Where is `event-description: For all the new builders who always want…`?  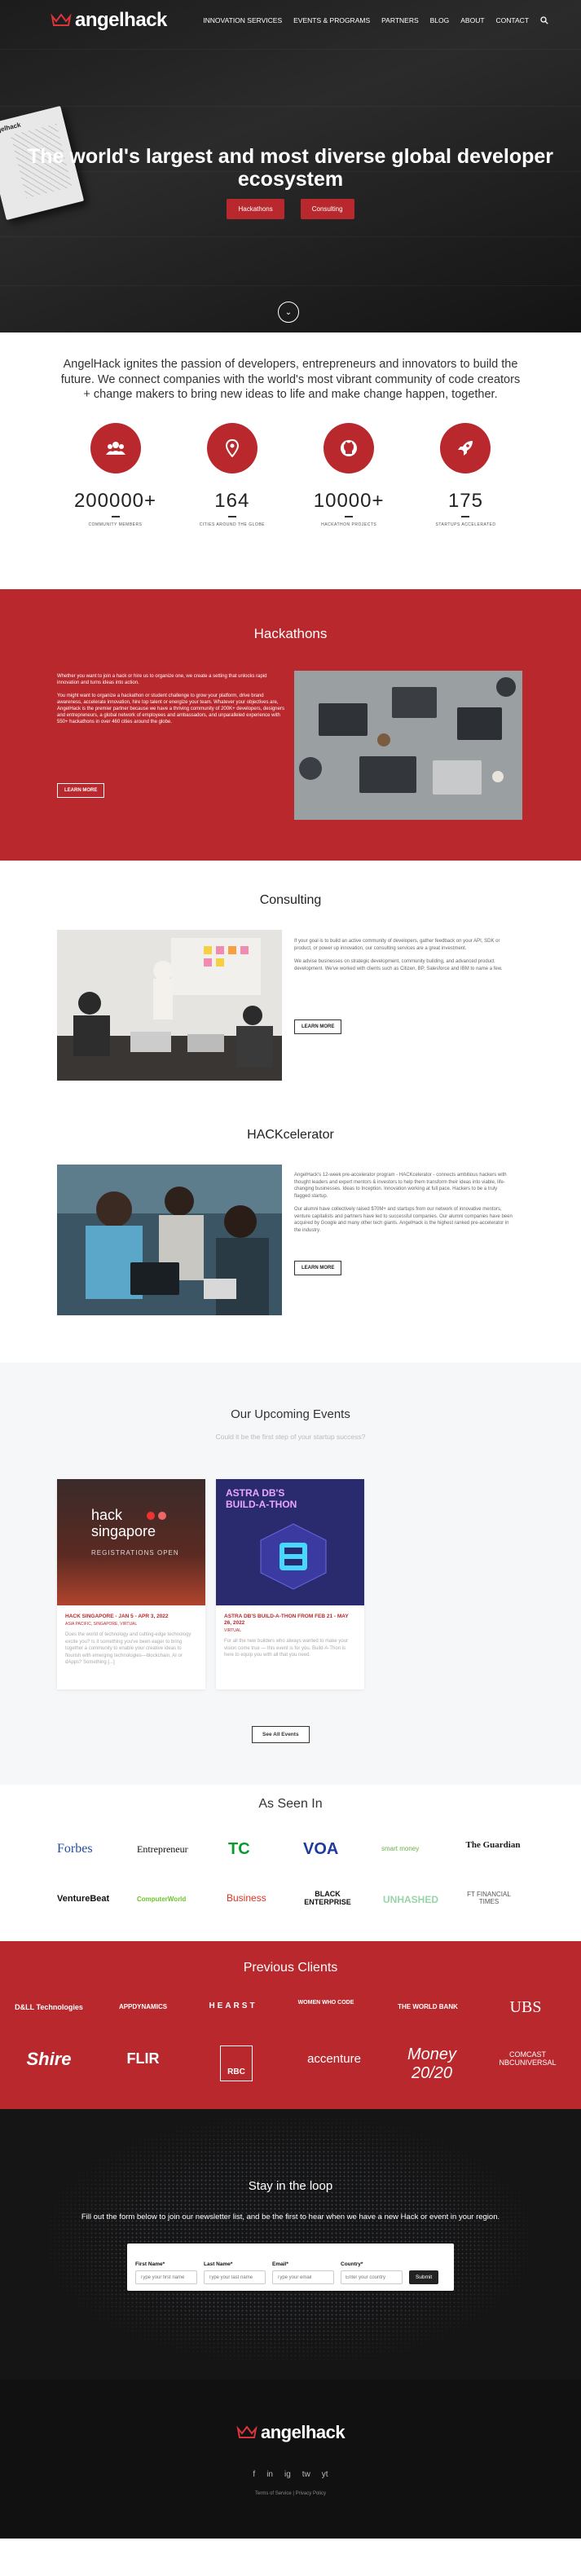 event-description: For all the new builders who always want… is located at coordinates (287, 1649).